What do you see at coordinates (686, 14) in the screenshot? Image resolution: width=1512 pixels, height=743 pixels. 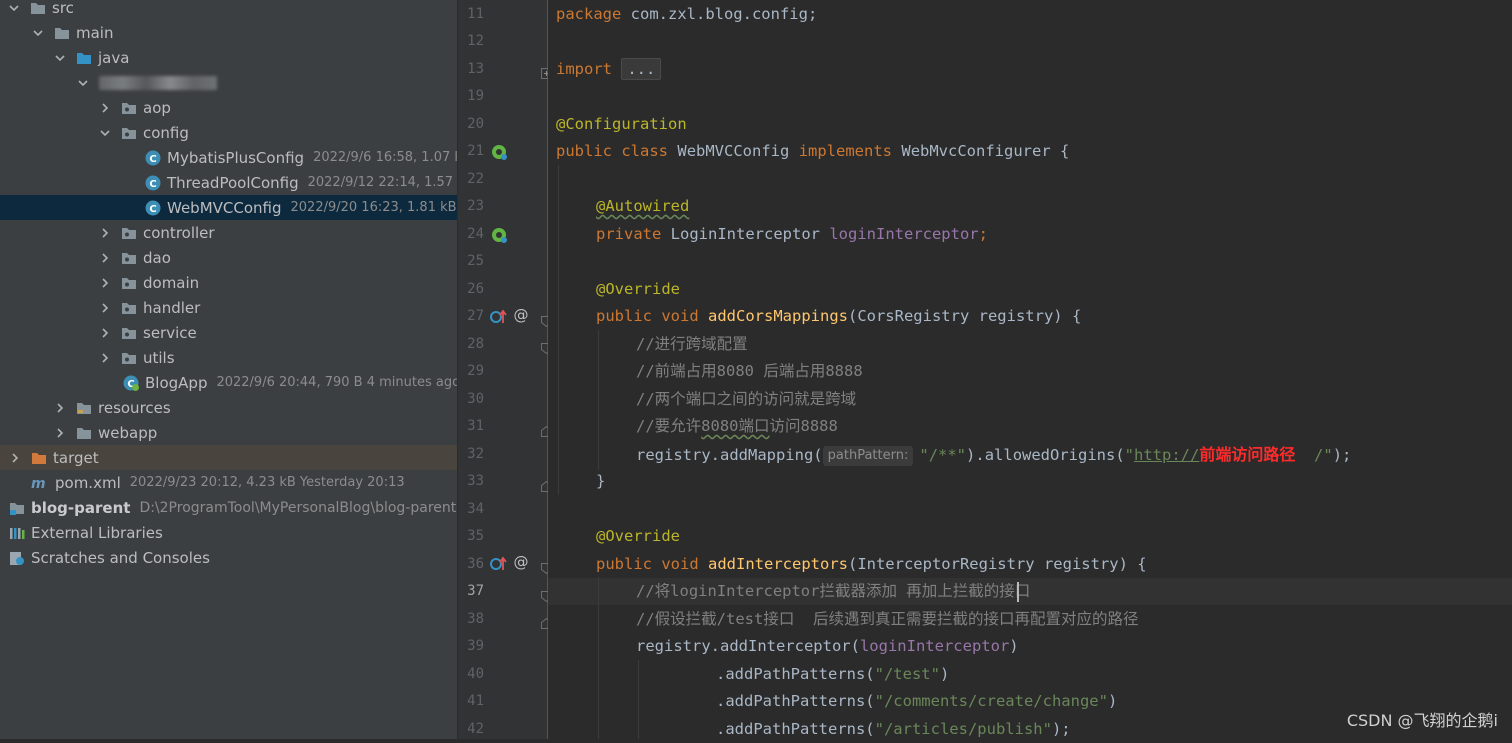 I see `code-line-11: package com.zxl.blog.config;` at bounding box center [686, 14].